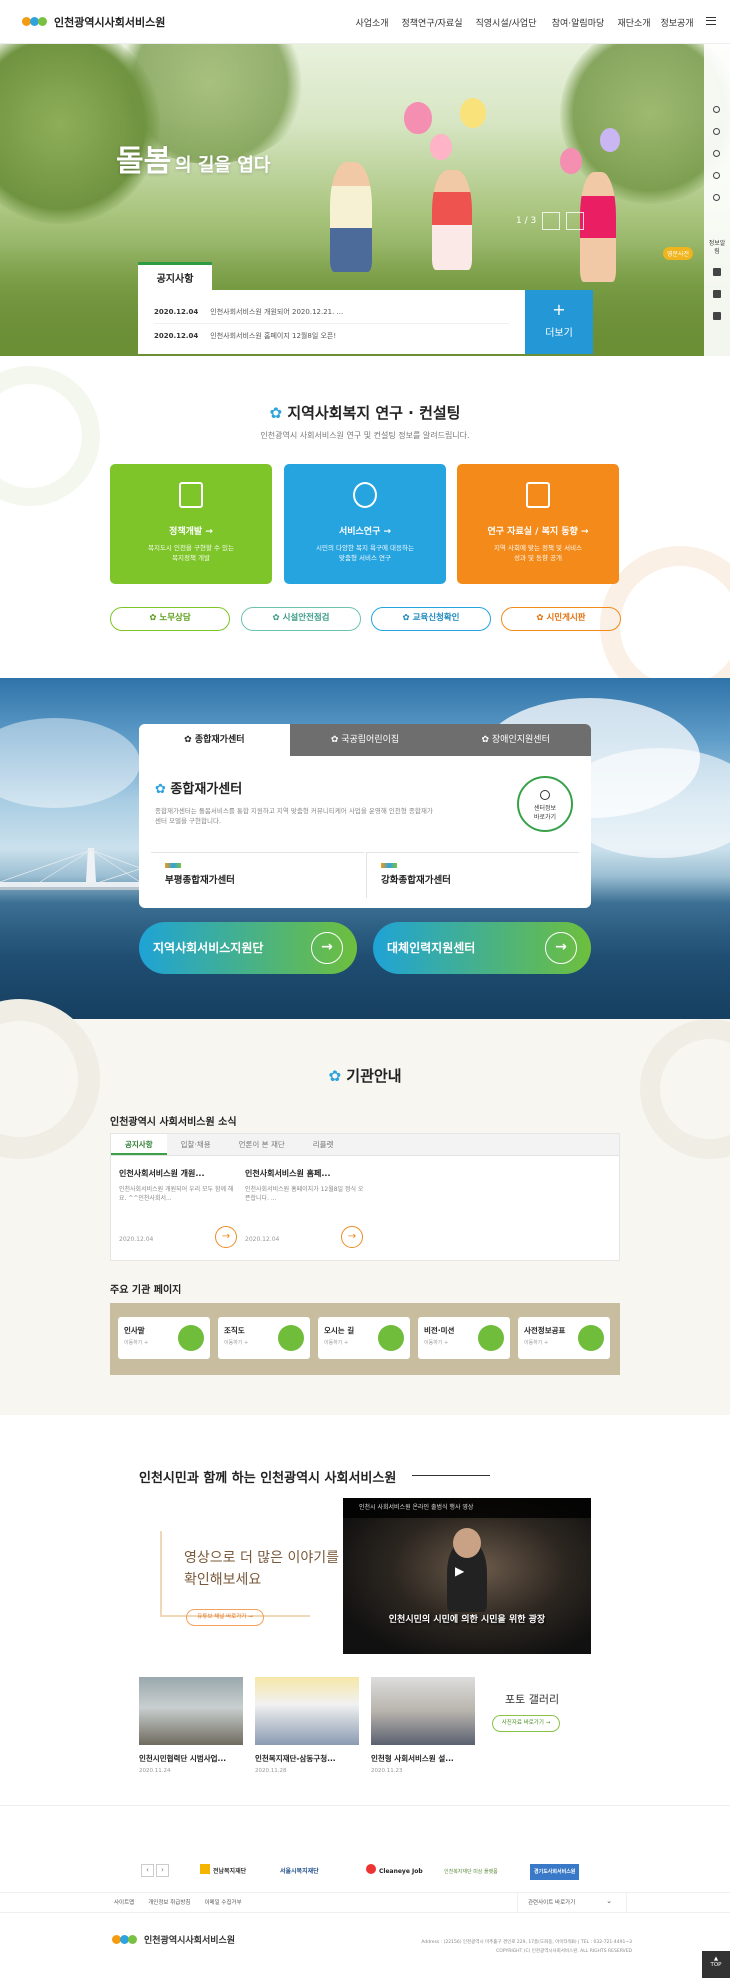 The width and height of the screenshot is (730, 1978). What do you see at coordinates (564, 1338) in the screenshot?
I see `link-pre-disclosure: 사전정보공표 이동하기 +` at bounding box center [564, 1338].